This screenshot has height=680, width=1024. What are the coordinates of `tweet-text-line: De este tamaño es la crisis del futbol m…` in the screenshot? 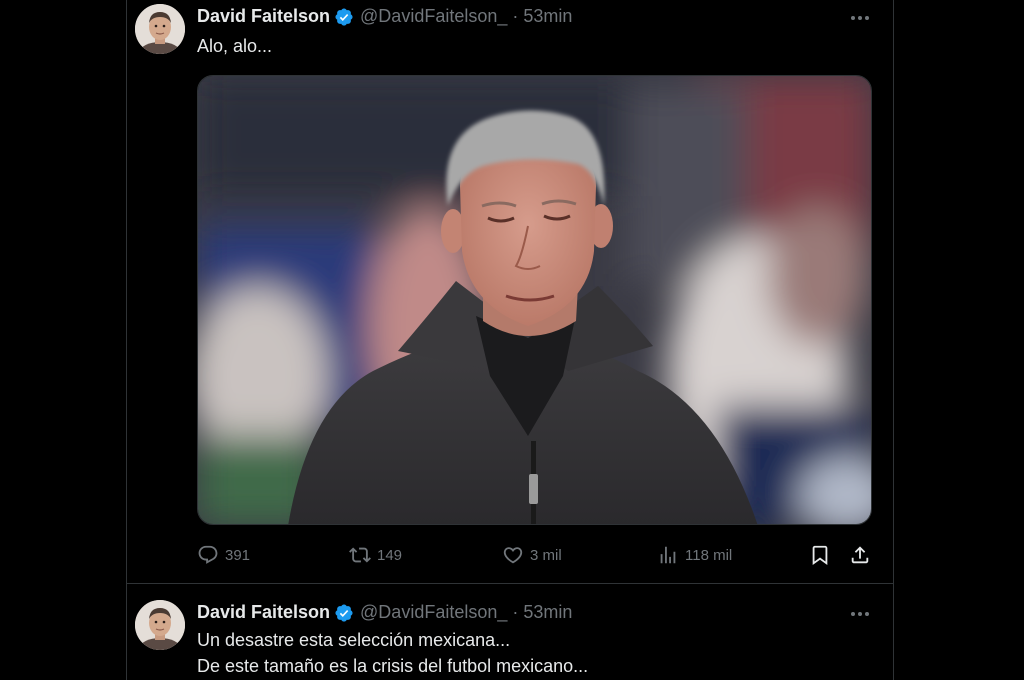 It's located at (393, 666).